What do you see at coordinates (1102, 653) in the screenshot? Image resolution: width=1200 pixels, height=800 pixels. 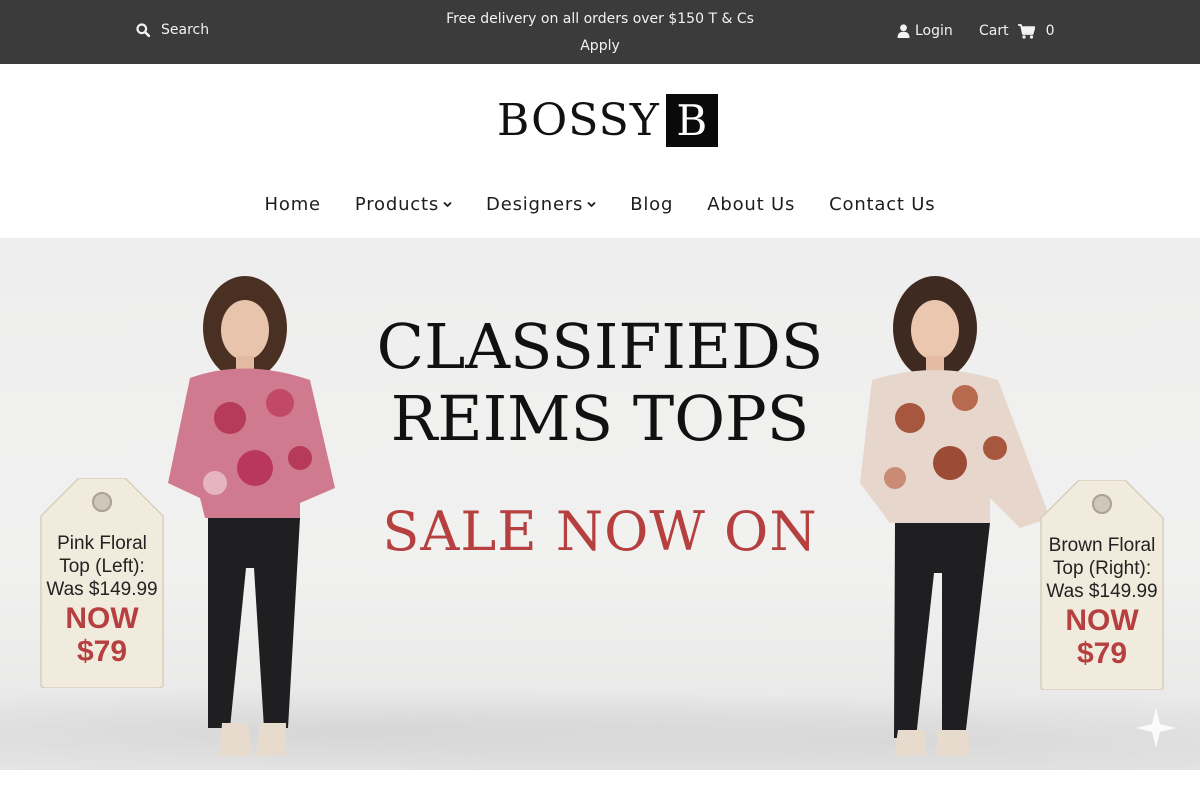 I see `tag-right-now-price: $79` at bounding box center [1102, 653].